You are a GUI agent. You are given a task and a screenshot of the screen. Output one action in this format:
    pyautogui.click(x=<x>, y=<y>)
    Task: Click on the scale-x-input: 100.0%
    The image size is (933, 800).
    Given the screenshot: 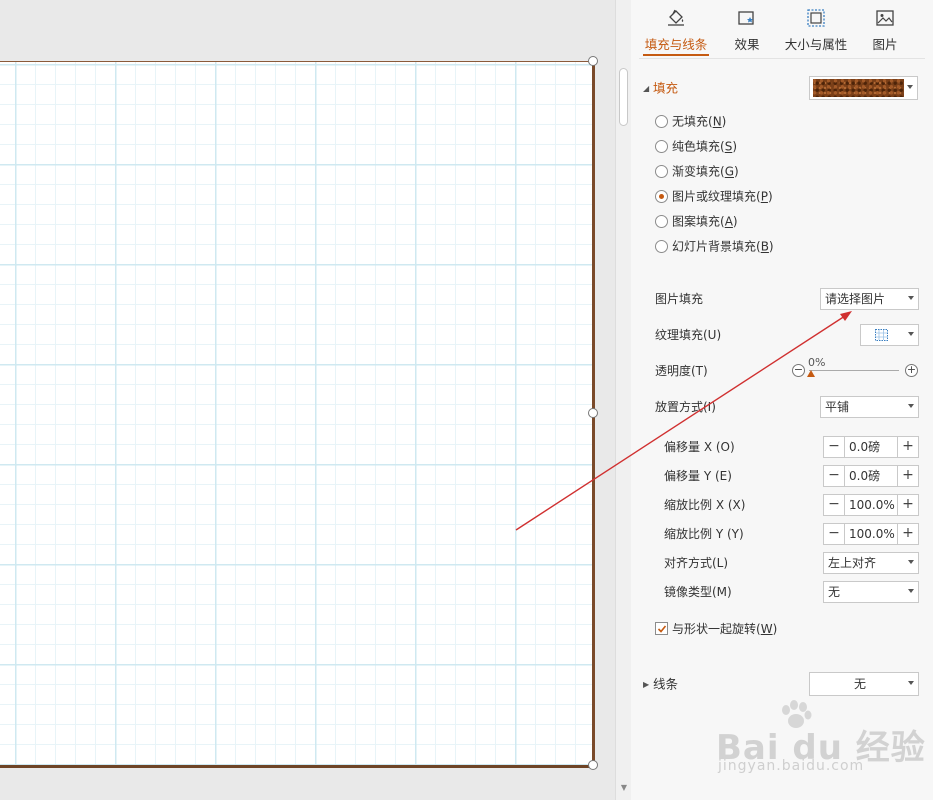 What is the action you would take?
    pyautogui.click(x=871, y=505)
    